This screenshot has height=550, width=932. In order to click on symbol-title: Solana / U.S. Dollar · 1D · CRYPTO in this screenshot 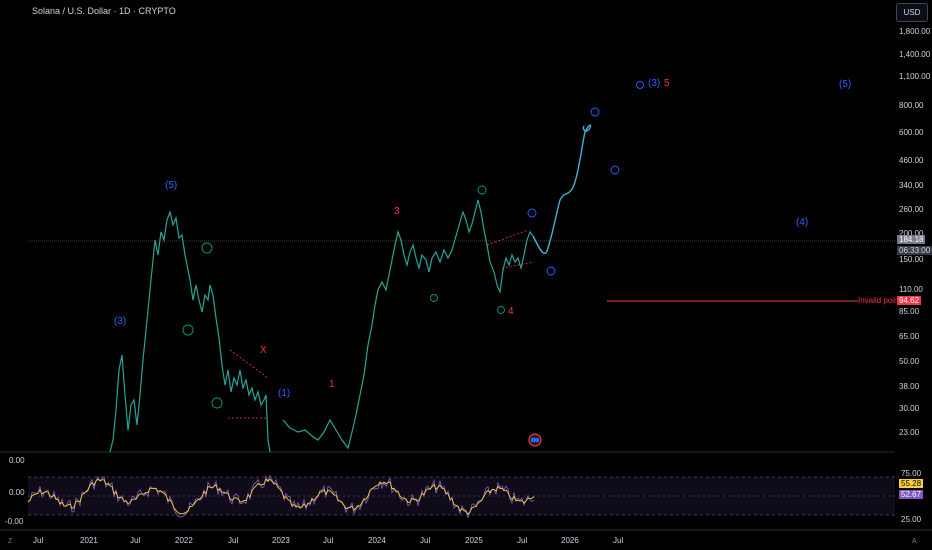, I will do `click(104, 11)`.